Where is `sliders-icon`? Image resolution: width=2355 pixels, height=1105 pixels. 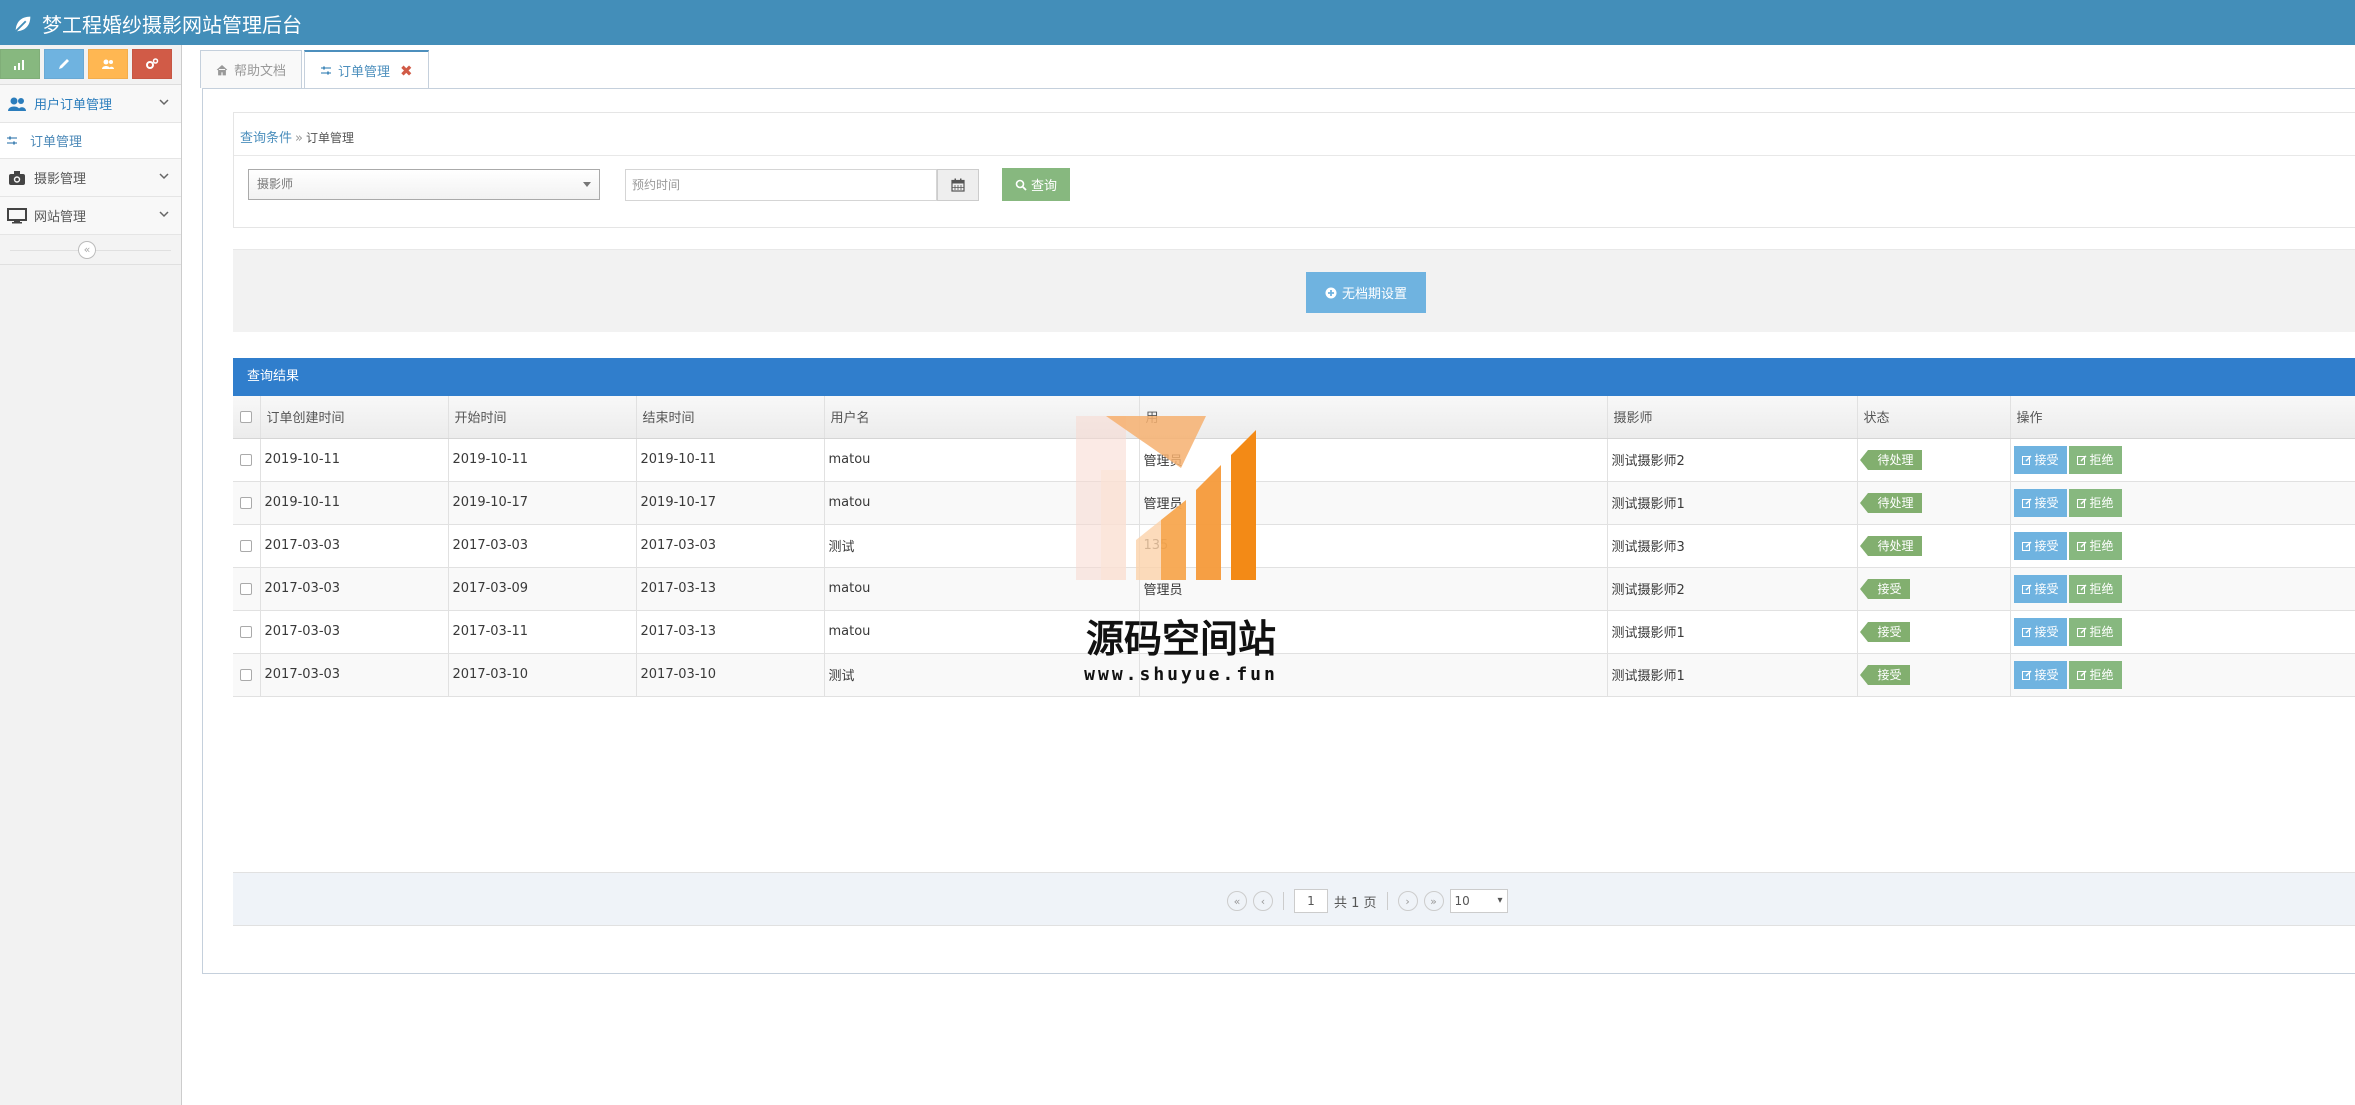 sliders-icon is located at coordinates (326, 70).